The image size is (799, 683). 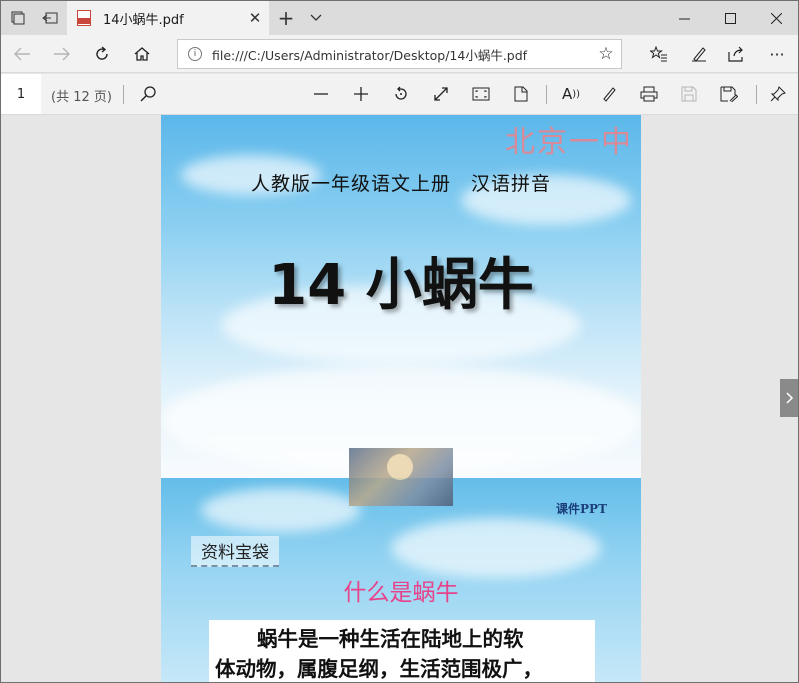 What do you see at coordinates (50, 18) in the screenshot?
I see `set-aside-tabs-icon` at bounding box center [50, 18].